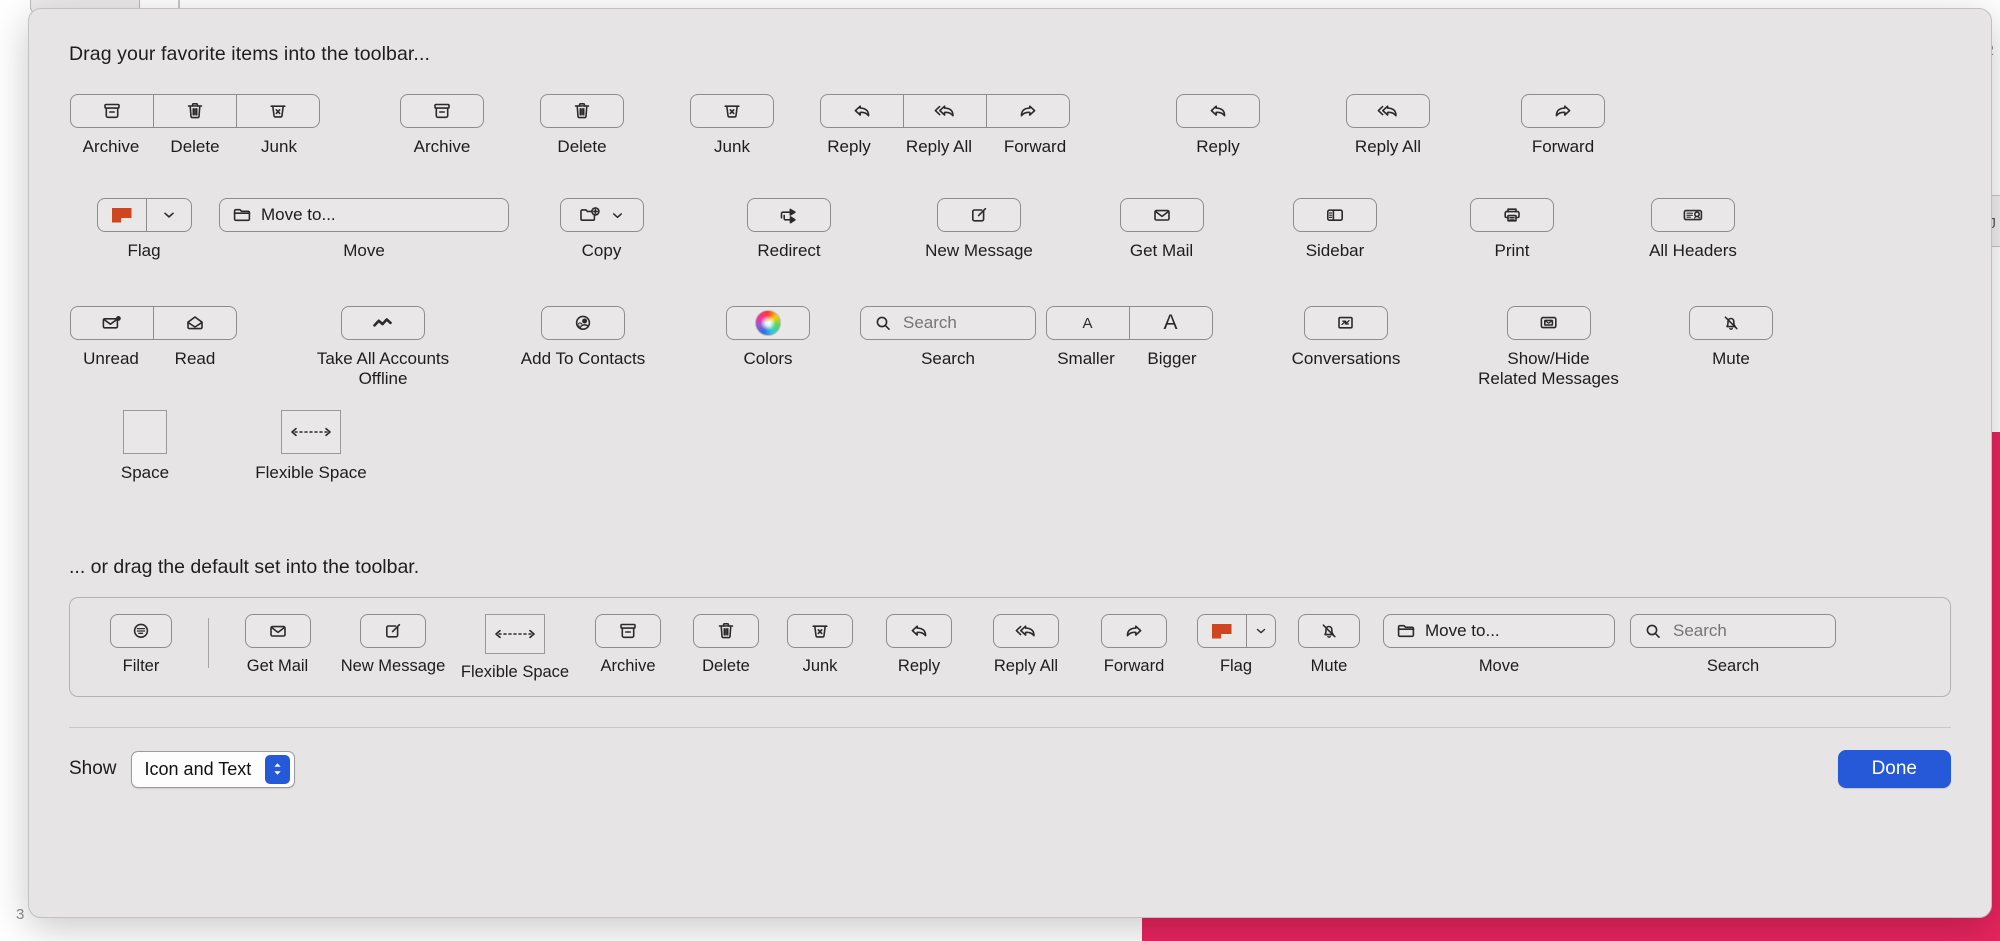 The width and height of the screenshot is (2000, 941). Describe the element at coordinates (582, 125) in the screenshot. I see `palette-item-delete-single: Delete` at that location.